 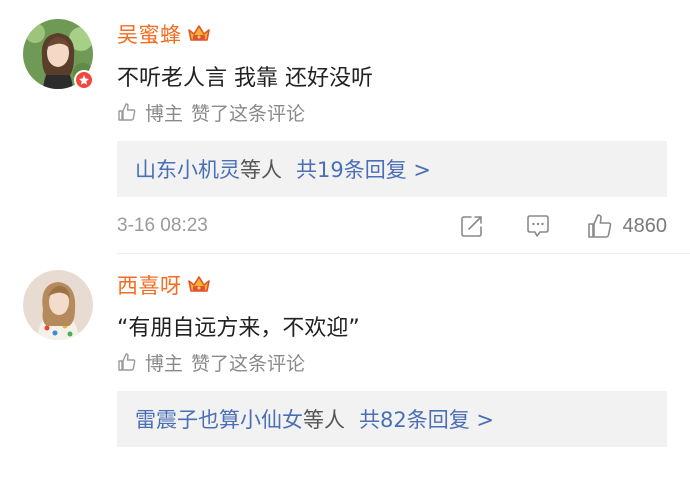 What do you see at coordinates (84, 80) in the screenshot?
I see `vip-badge-icon` at bounding box center [84, 80].